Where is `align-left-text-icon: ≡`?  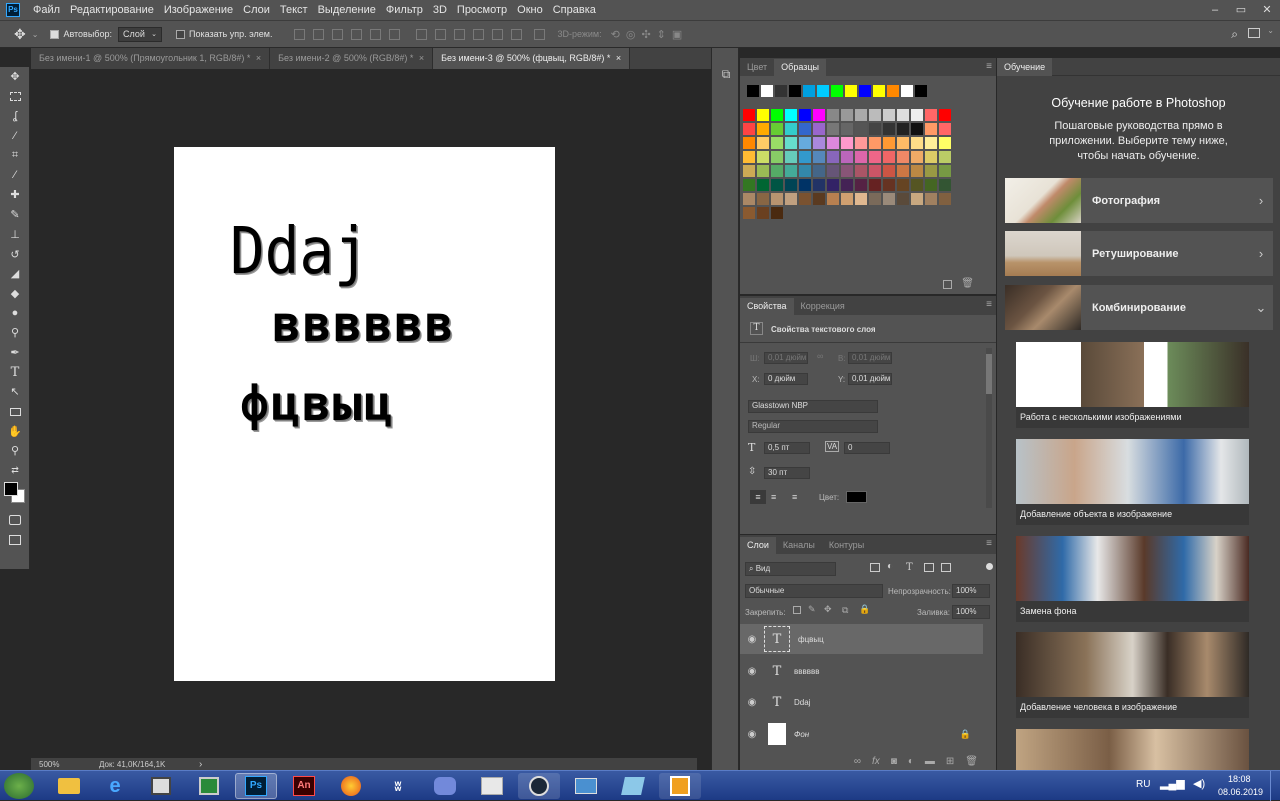
align-left-text-icon: ≡ is located at coordinates (758, 497).